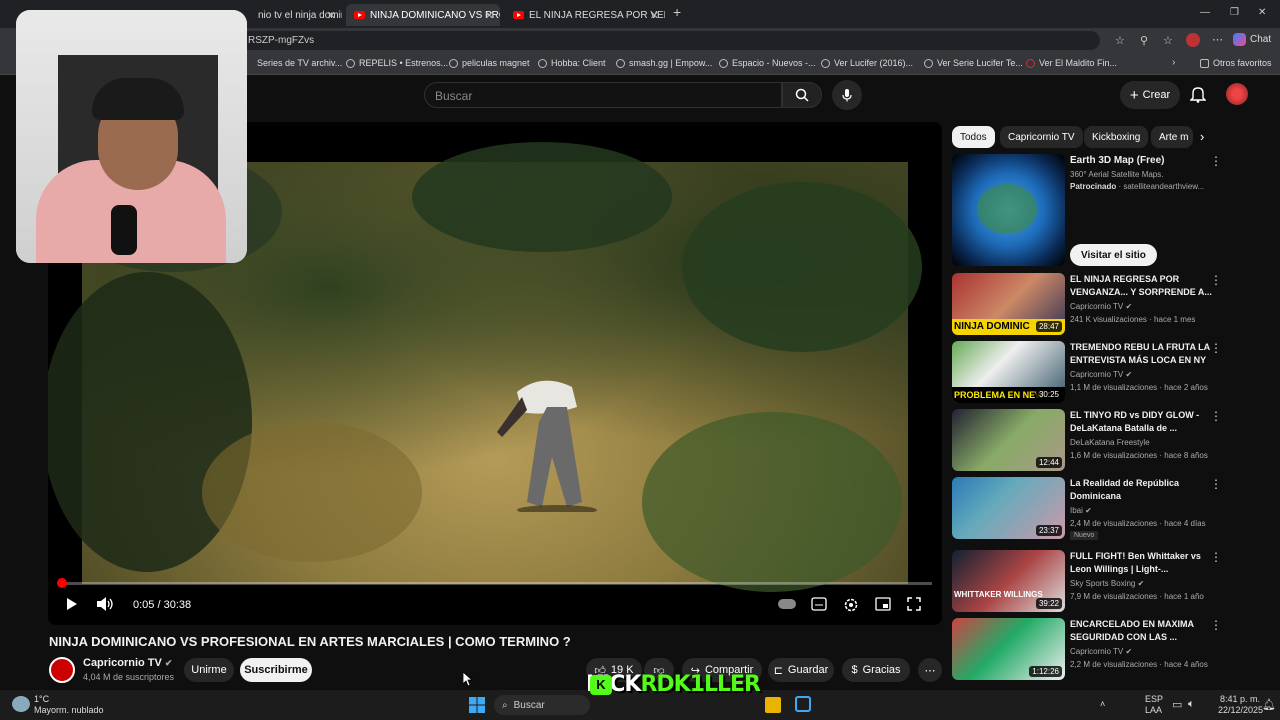  What do you see at coordinates (802, 95) in the screenshot?
I see `search-button` at bounding box center [802, 95].